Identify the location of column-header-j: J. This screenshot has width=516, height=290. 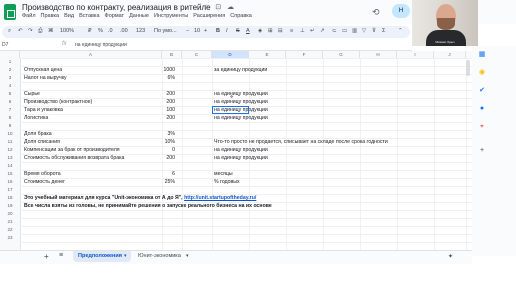
(450, 54).